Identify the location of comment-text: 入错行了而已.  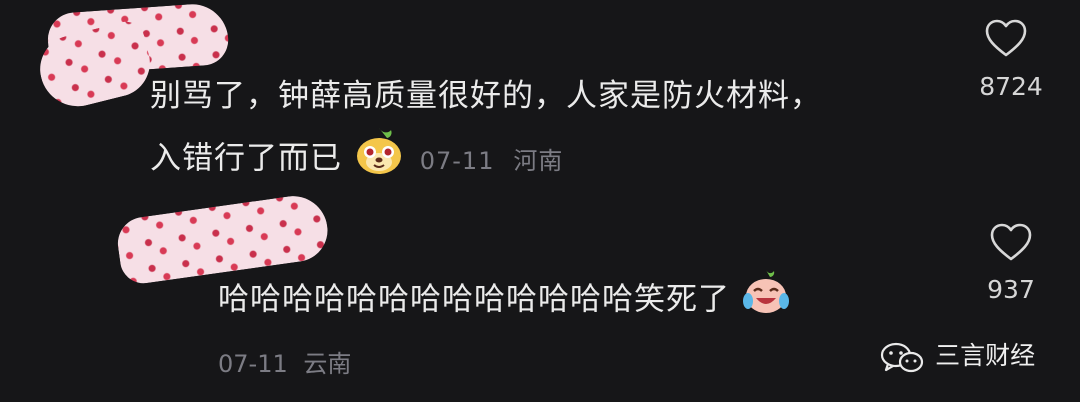
(246, 158).